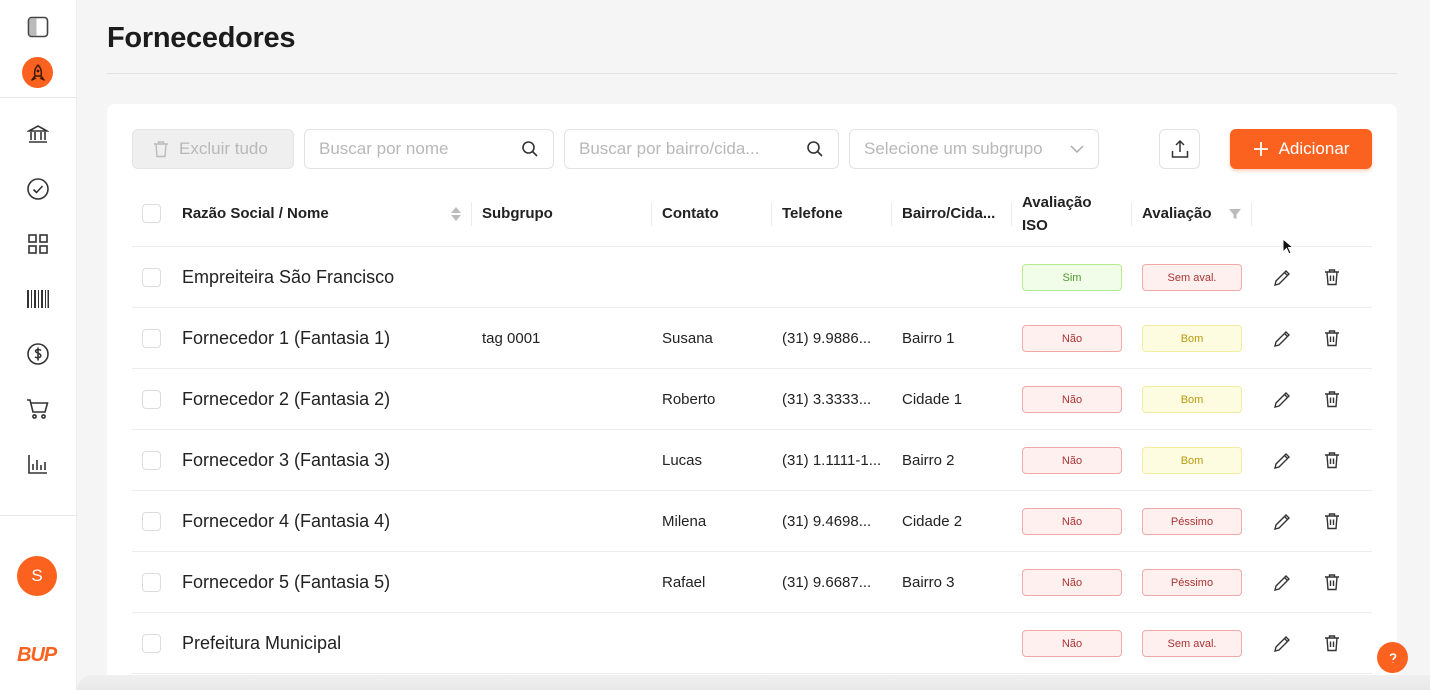 This screenshot has height=690, width=1430. What do you see at coordinates (286, 582) in the screenshot?
I see `cell-name: Fornecedor 5 (Fantasia 5)` at bounding box center [286, 582].